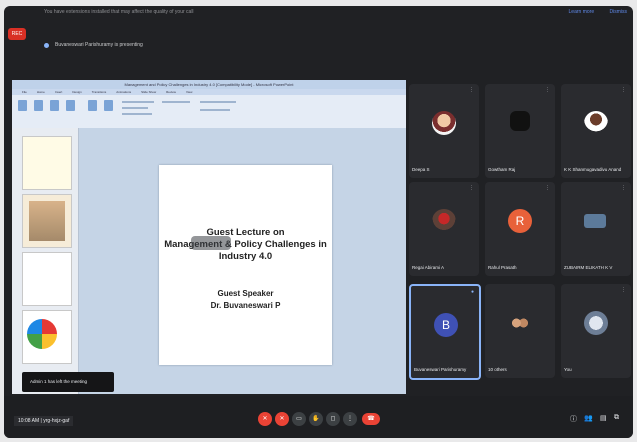  What do you see at coordinates (520, 221) in the screenshot?
I see `avatar: R` at bounding box center [520, 221].